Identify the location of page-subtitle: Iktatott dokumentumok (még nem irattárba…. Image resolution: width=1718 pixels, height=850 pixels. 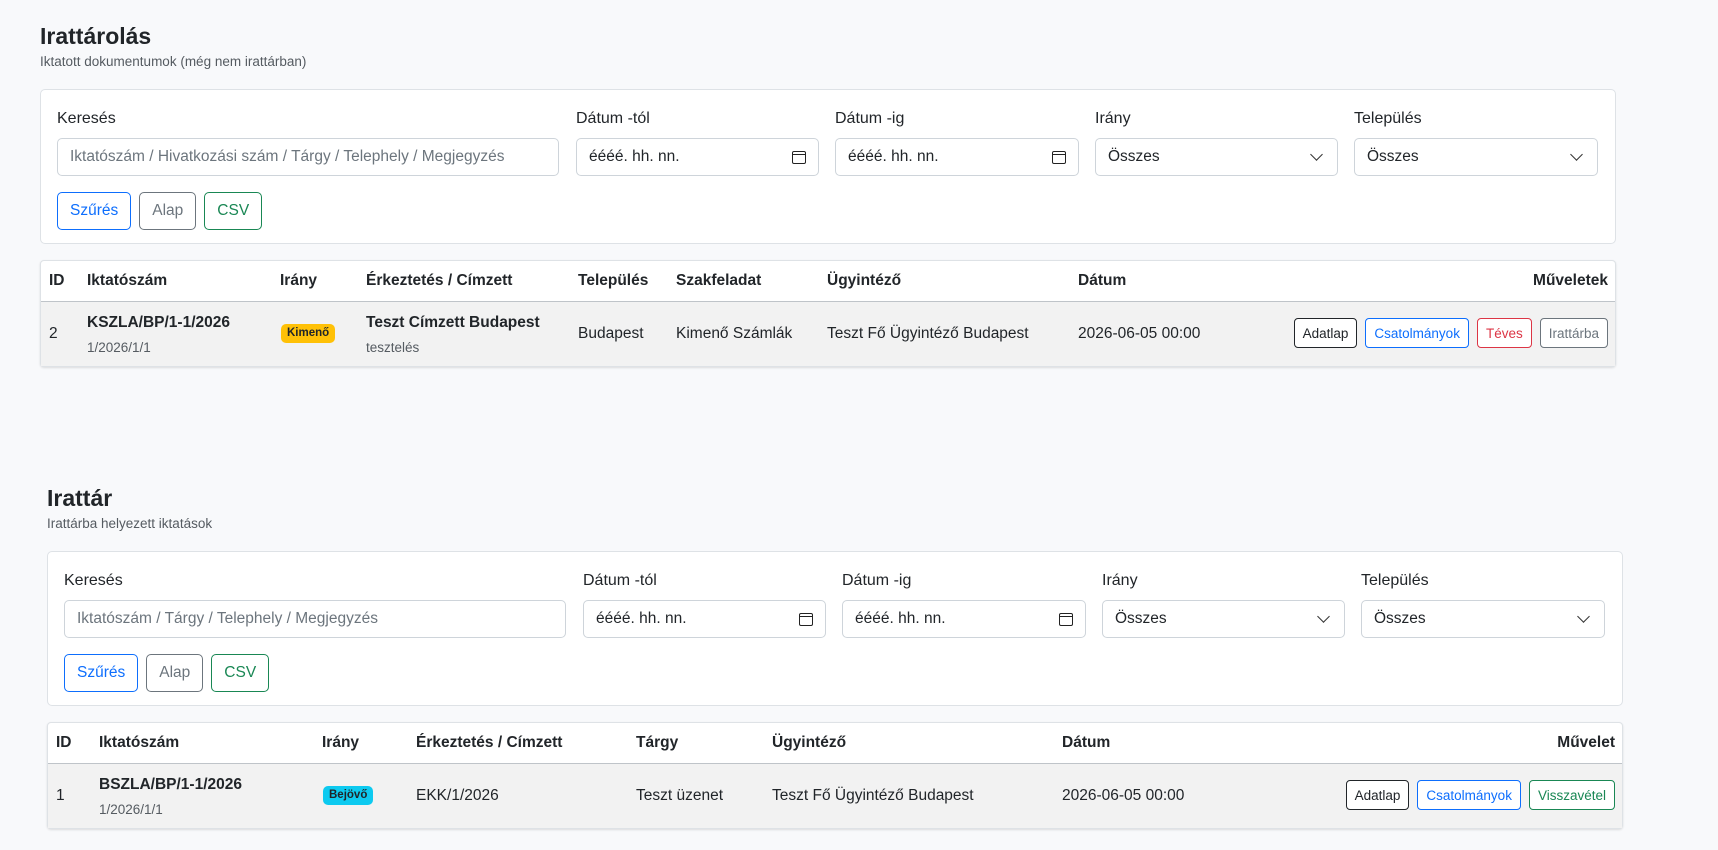
(173, 61).